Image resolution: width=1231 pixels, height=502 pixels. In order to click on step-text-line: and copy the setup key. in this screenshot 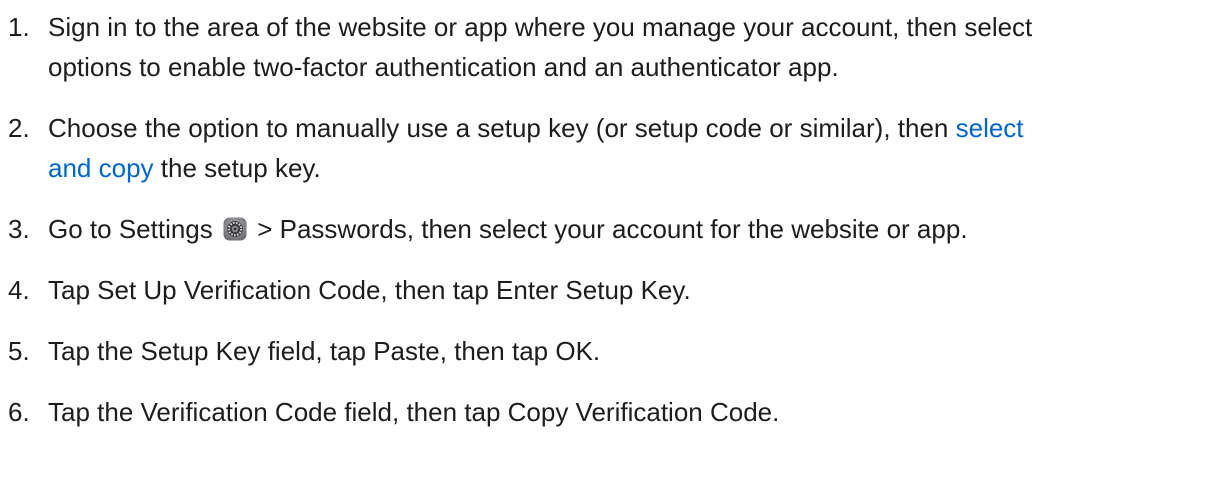, I will do `click(639, 168)`.